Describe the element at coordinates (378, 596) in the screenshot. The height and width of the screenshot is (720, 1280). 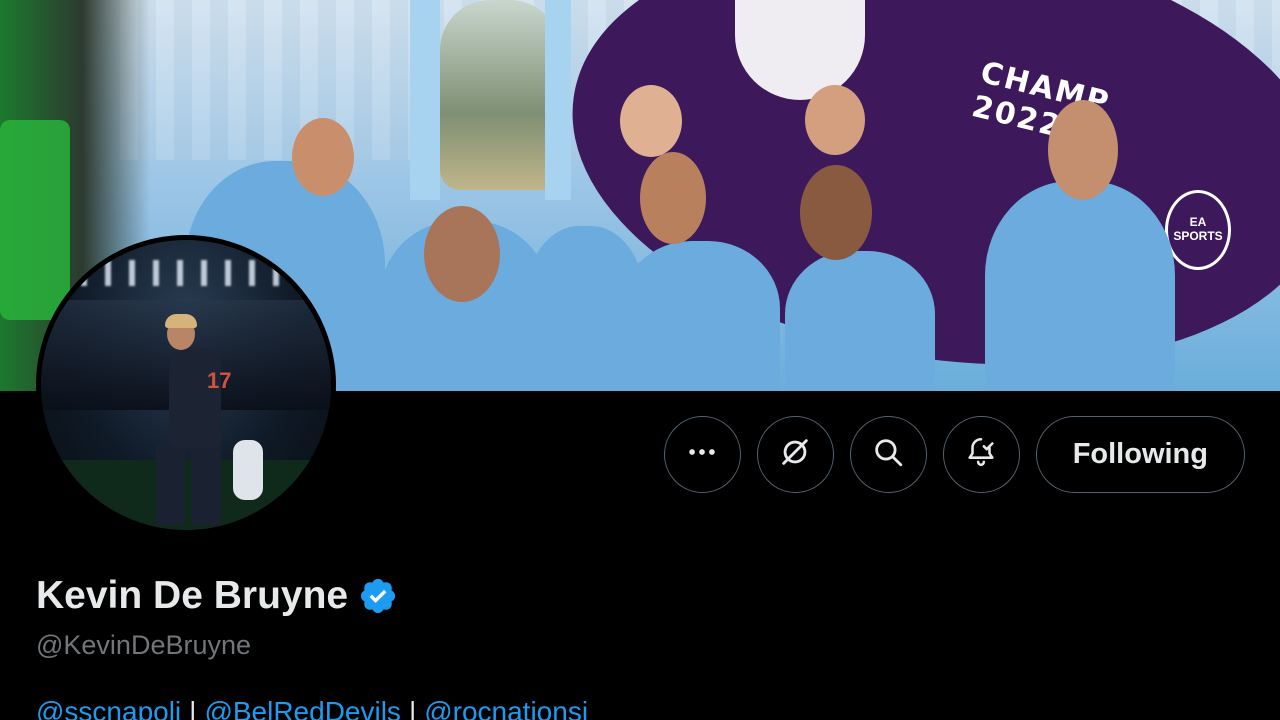
I see `verified-badge-icon` at that location.